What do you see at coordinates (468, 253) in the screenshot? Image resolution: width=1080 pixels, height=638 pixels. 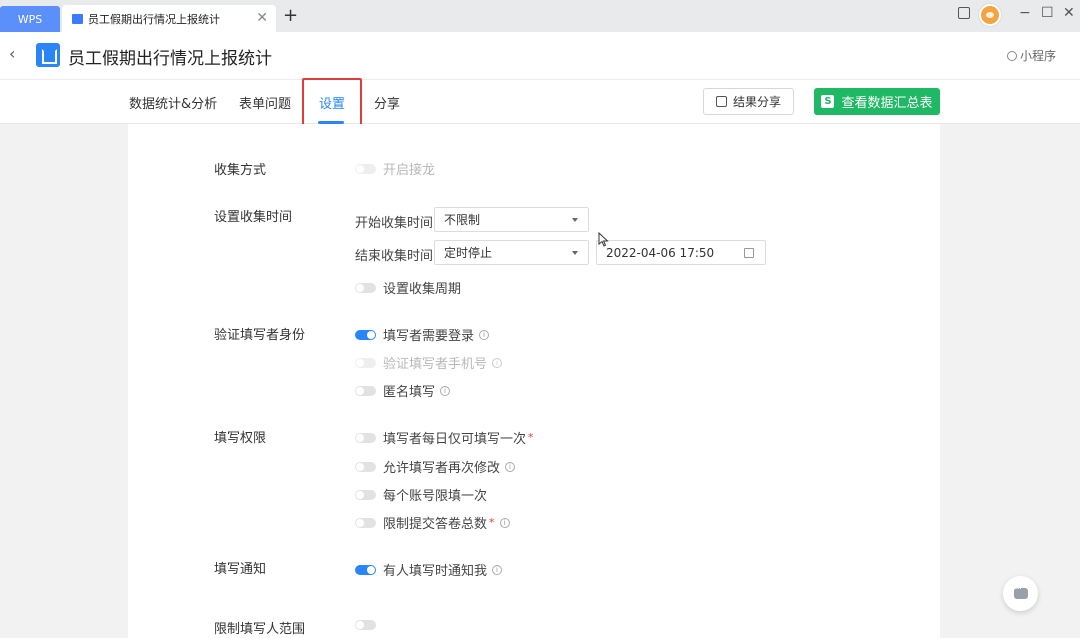 I see `end-time-value: 定时停止` at bounding box center [468, 253].